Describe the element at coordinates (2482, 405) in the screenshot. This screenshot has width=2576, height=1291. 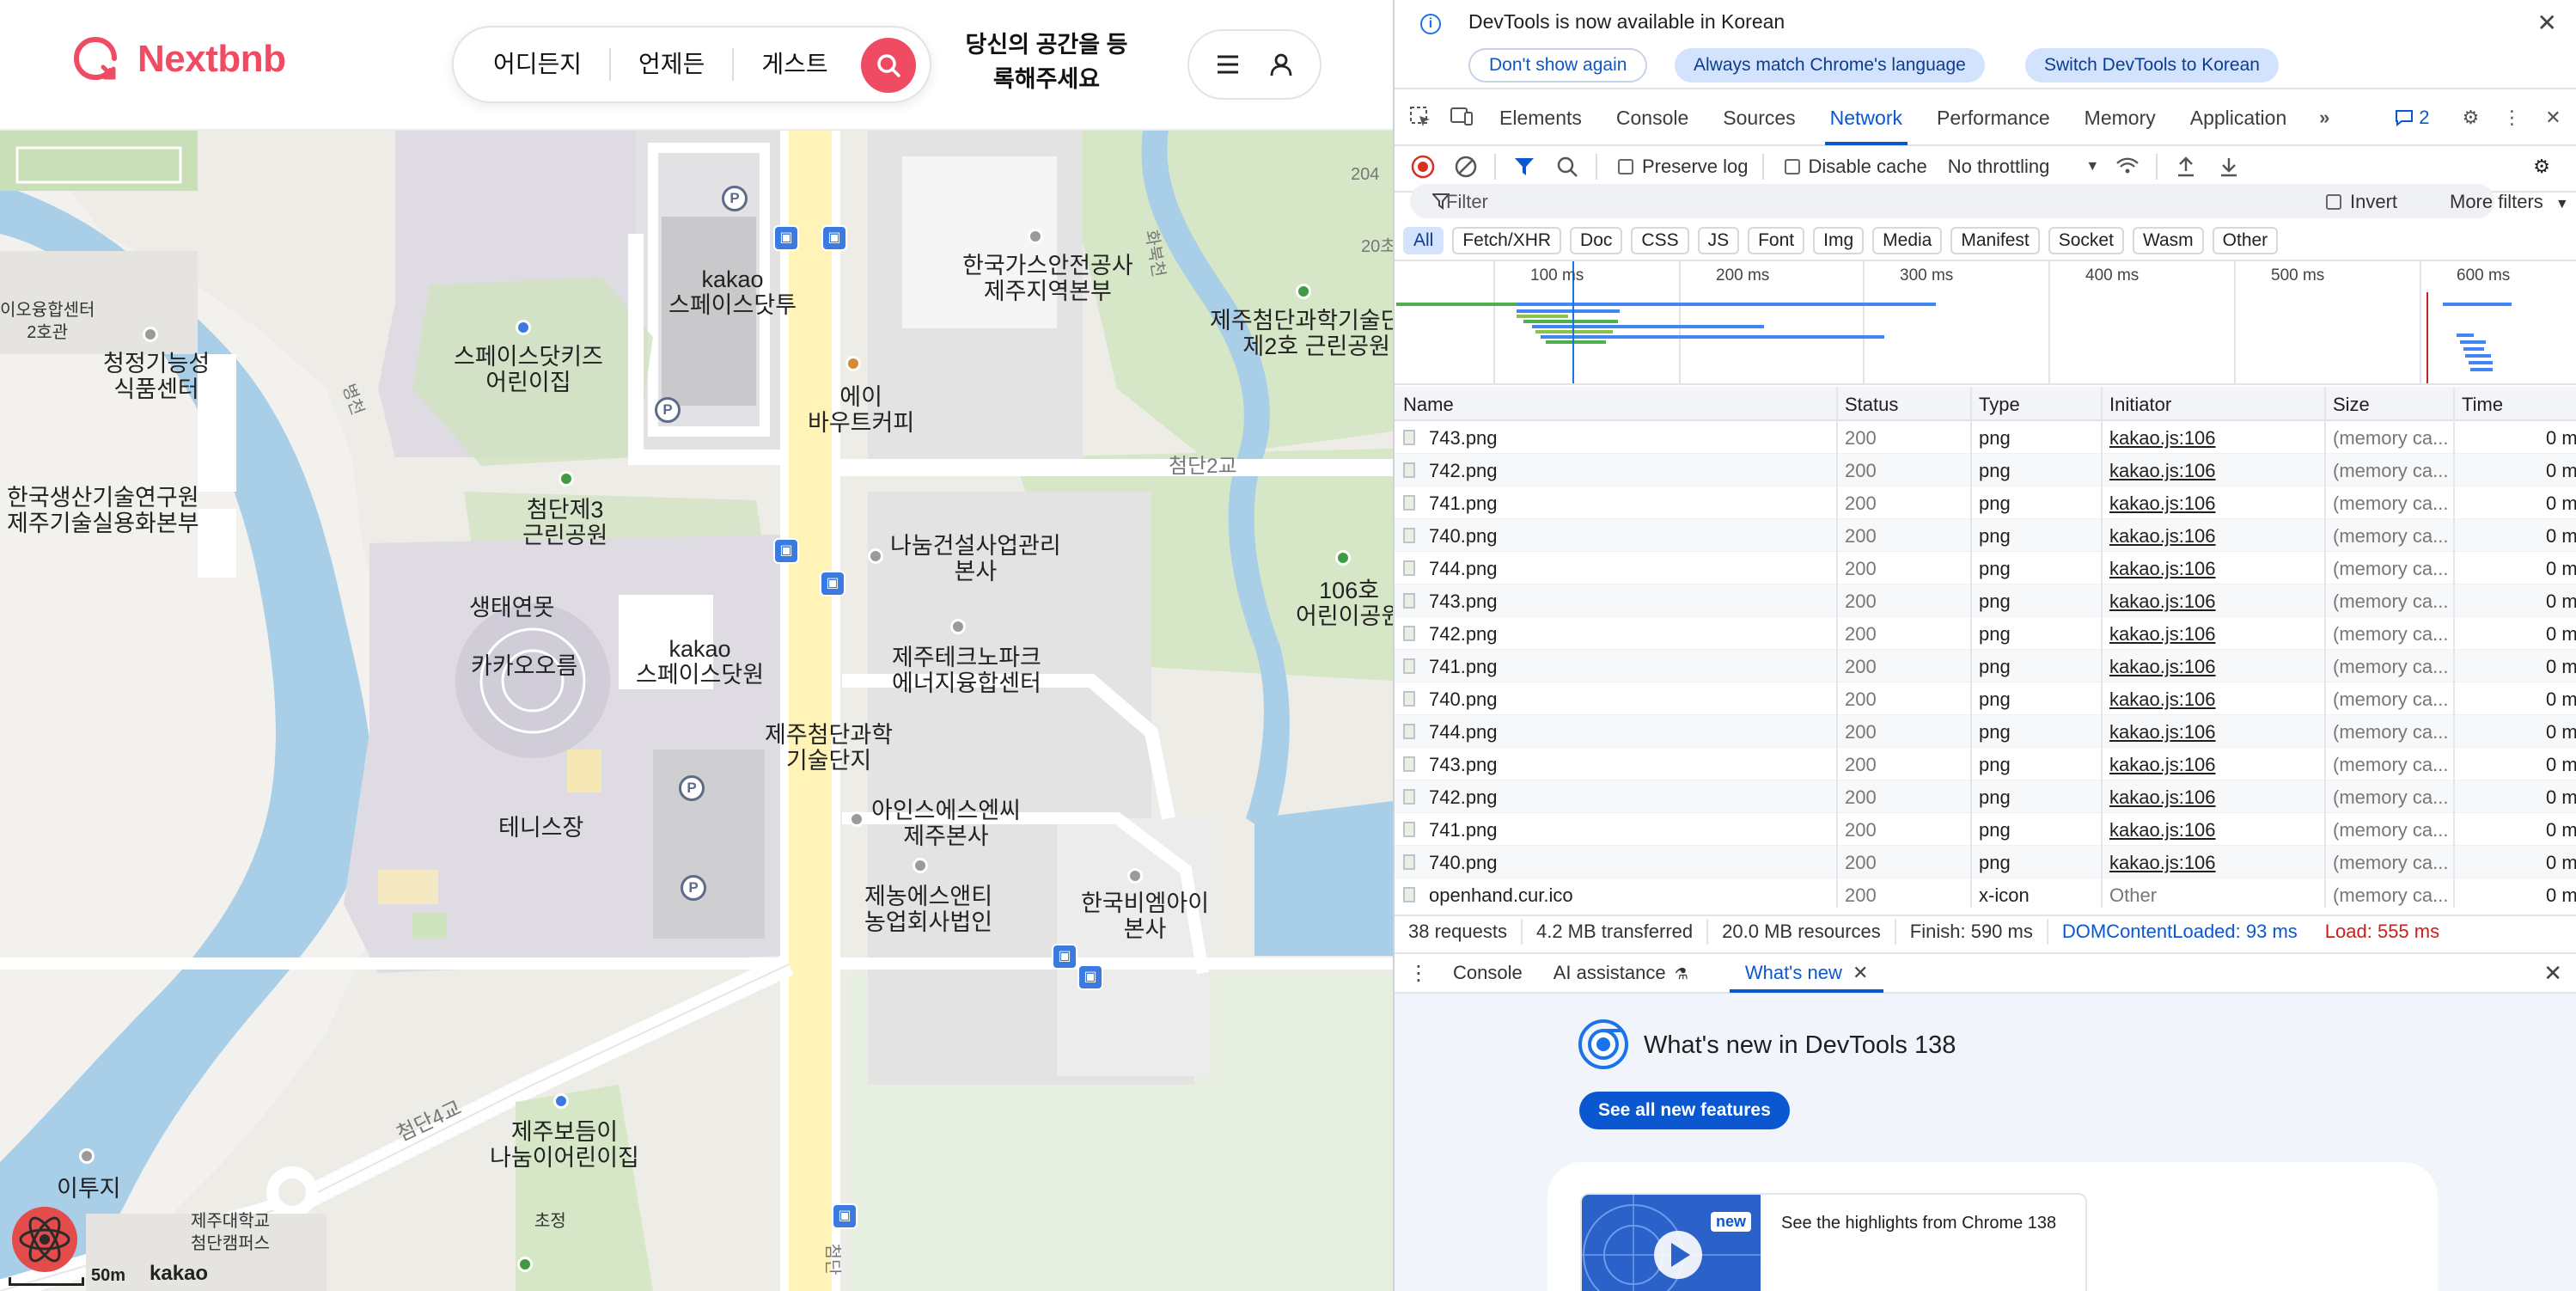
I see `column-header-time: Time` at that location.